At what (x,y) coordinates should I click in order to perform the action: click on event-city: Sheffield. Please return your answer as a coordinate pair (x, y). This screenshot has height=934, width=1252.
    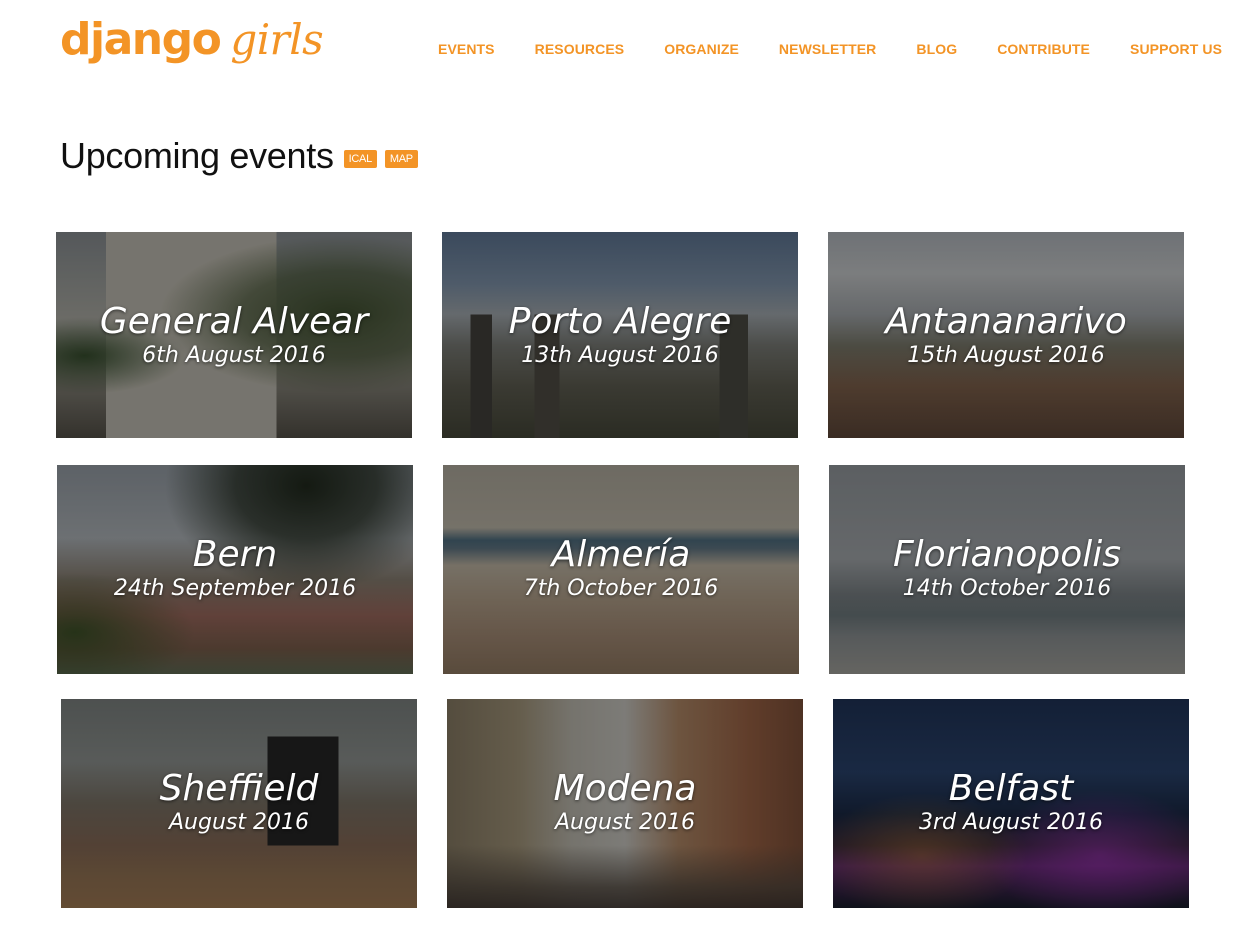
    Looking at the image, I should click on (239, 788).